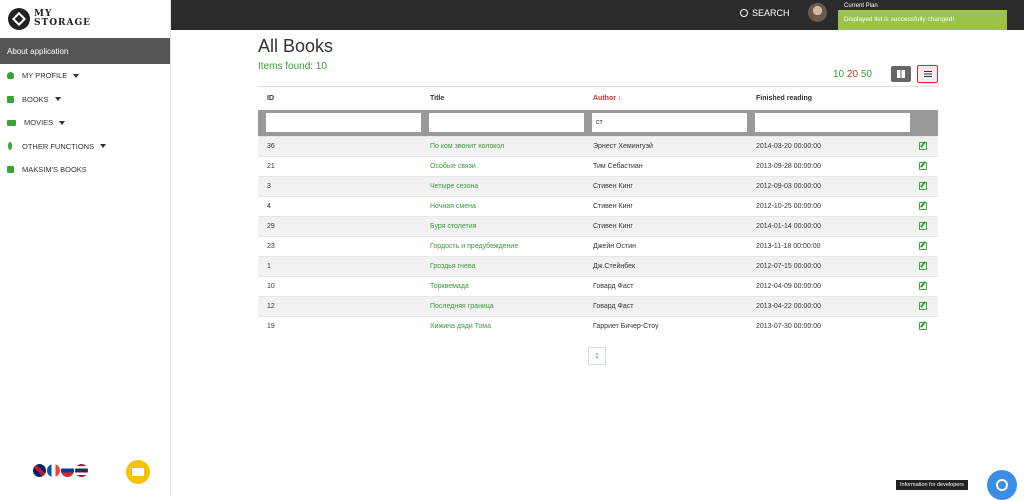 The image size is (1024, 500). I want to click on page-size-50: 50, so click(866, 74).